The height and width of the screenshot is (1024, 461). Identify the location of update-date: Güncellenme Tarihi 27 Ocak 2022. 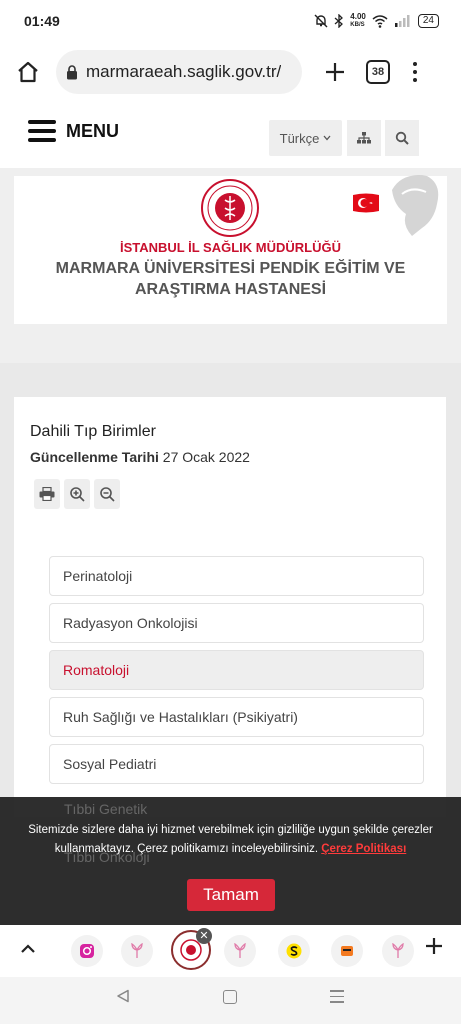
(140, 457).